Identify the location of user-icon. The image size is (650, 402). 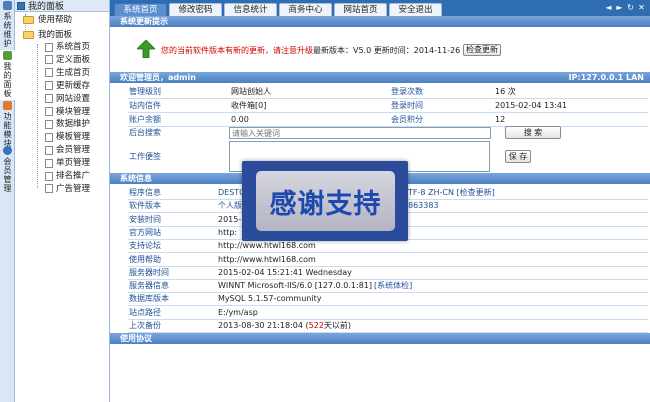
(7, 150).